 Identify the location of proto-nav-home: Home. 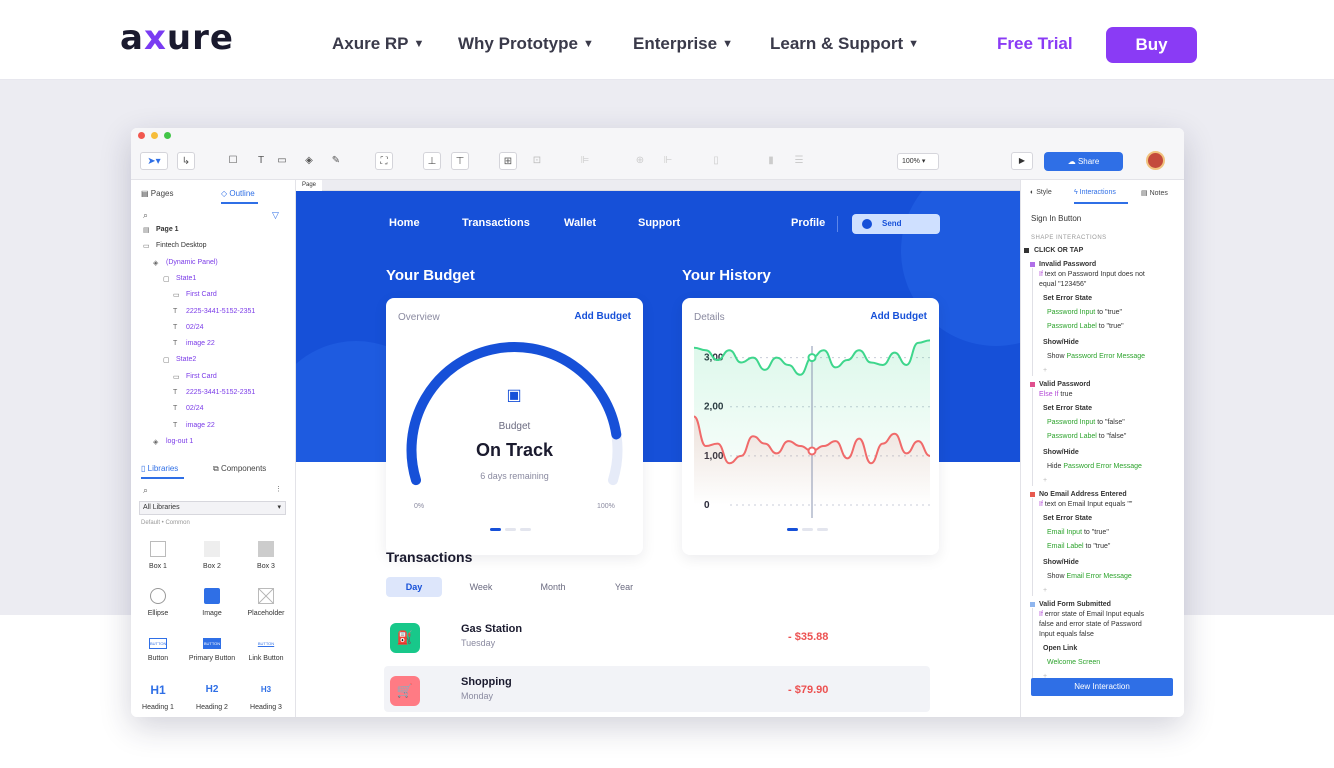
(404, 223).